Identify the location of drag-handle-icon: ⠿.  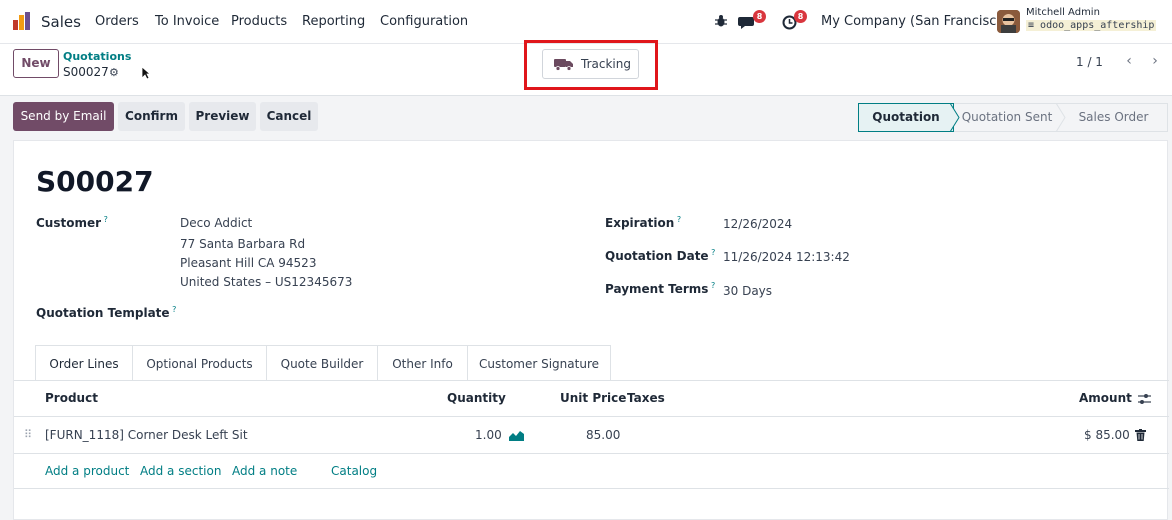
(28, 434).